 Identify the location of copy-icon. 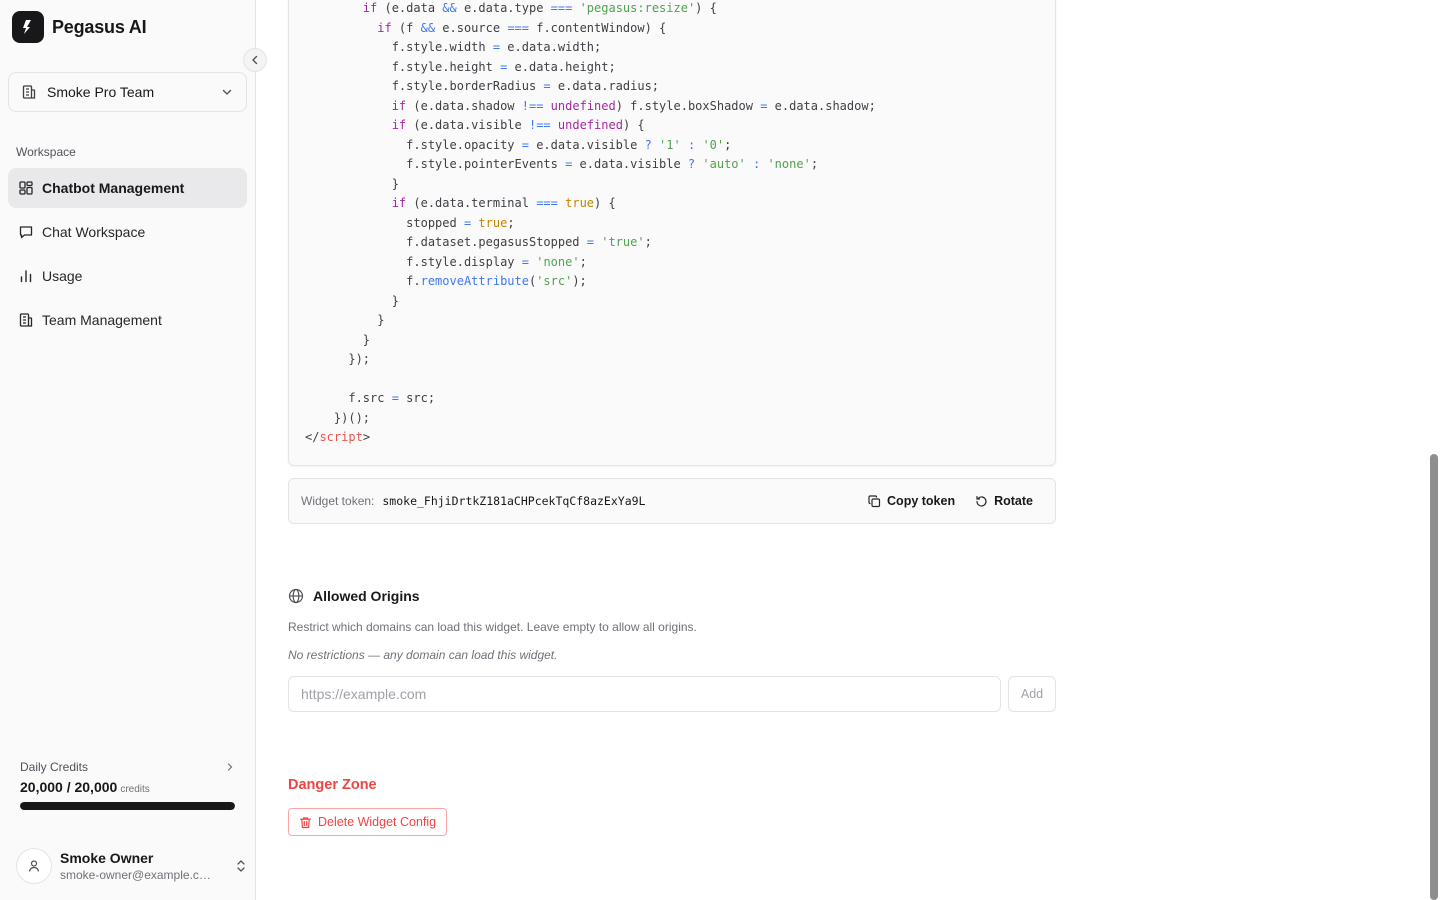
(874, 500).